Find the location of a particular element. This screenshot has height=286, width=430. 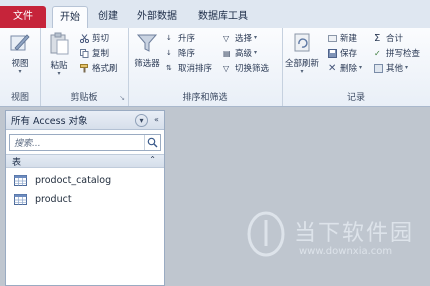

remove-sort-button: ⇅ 取消排序 is located at coordinates (189, 68).